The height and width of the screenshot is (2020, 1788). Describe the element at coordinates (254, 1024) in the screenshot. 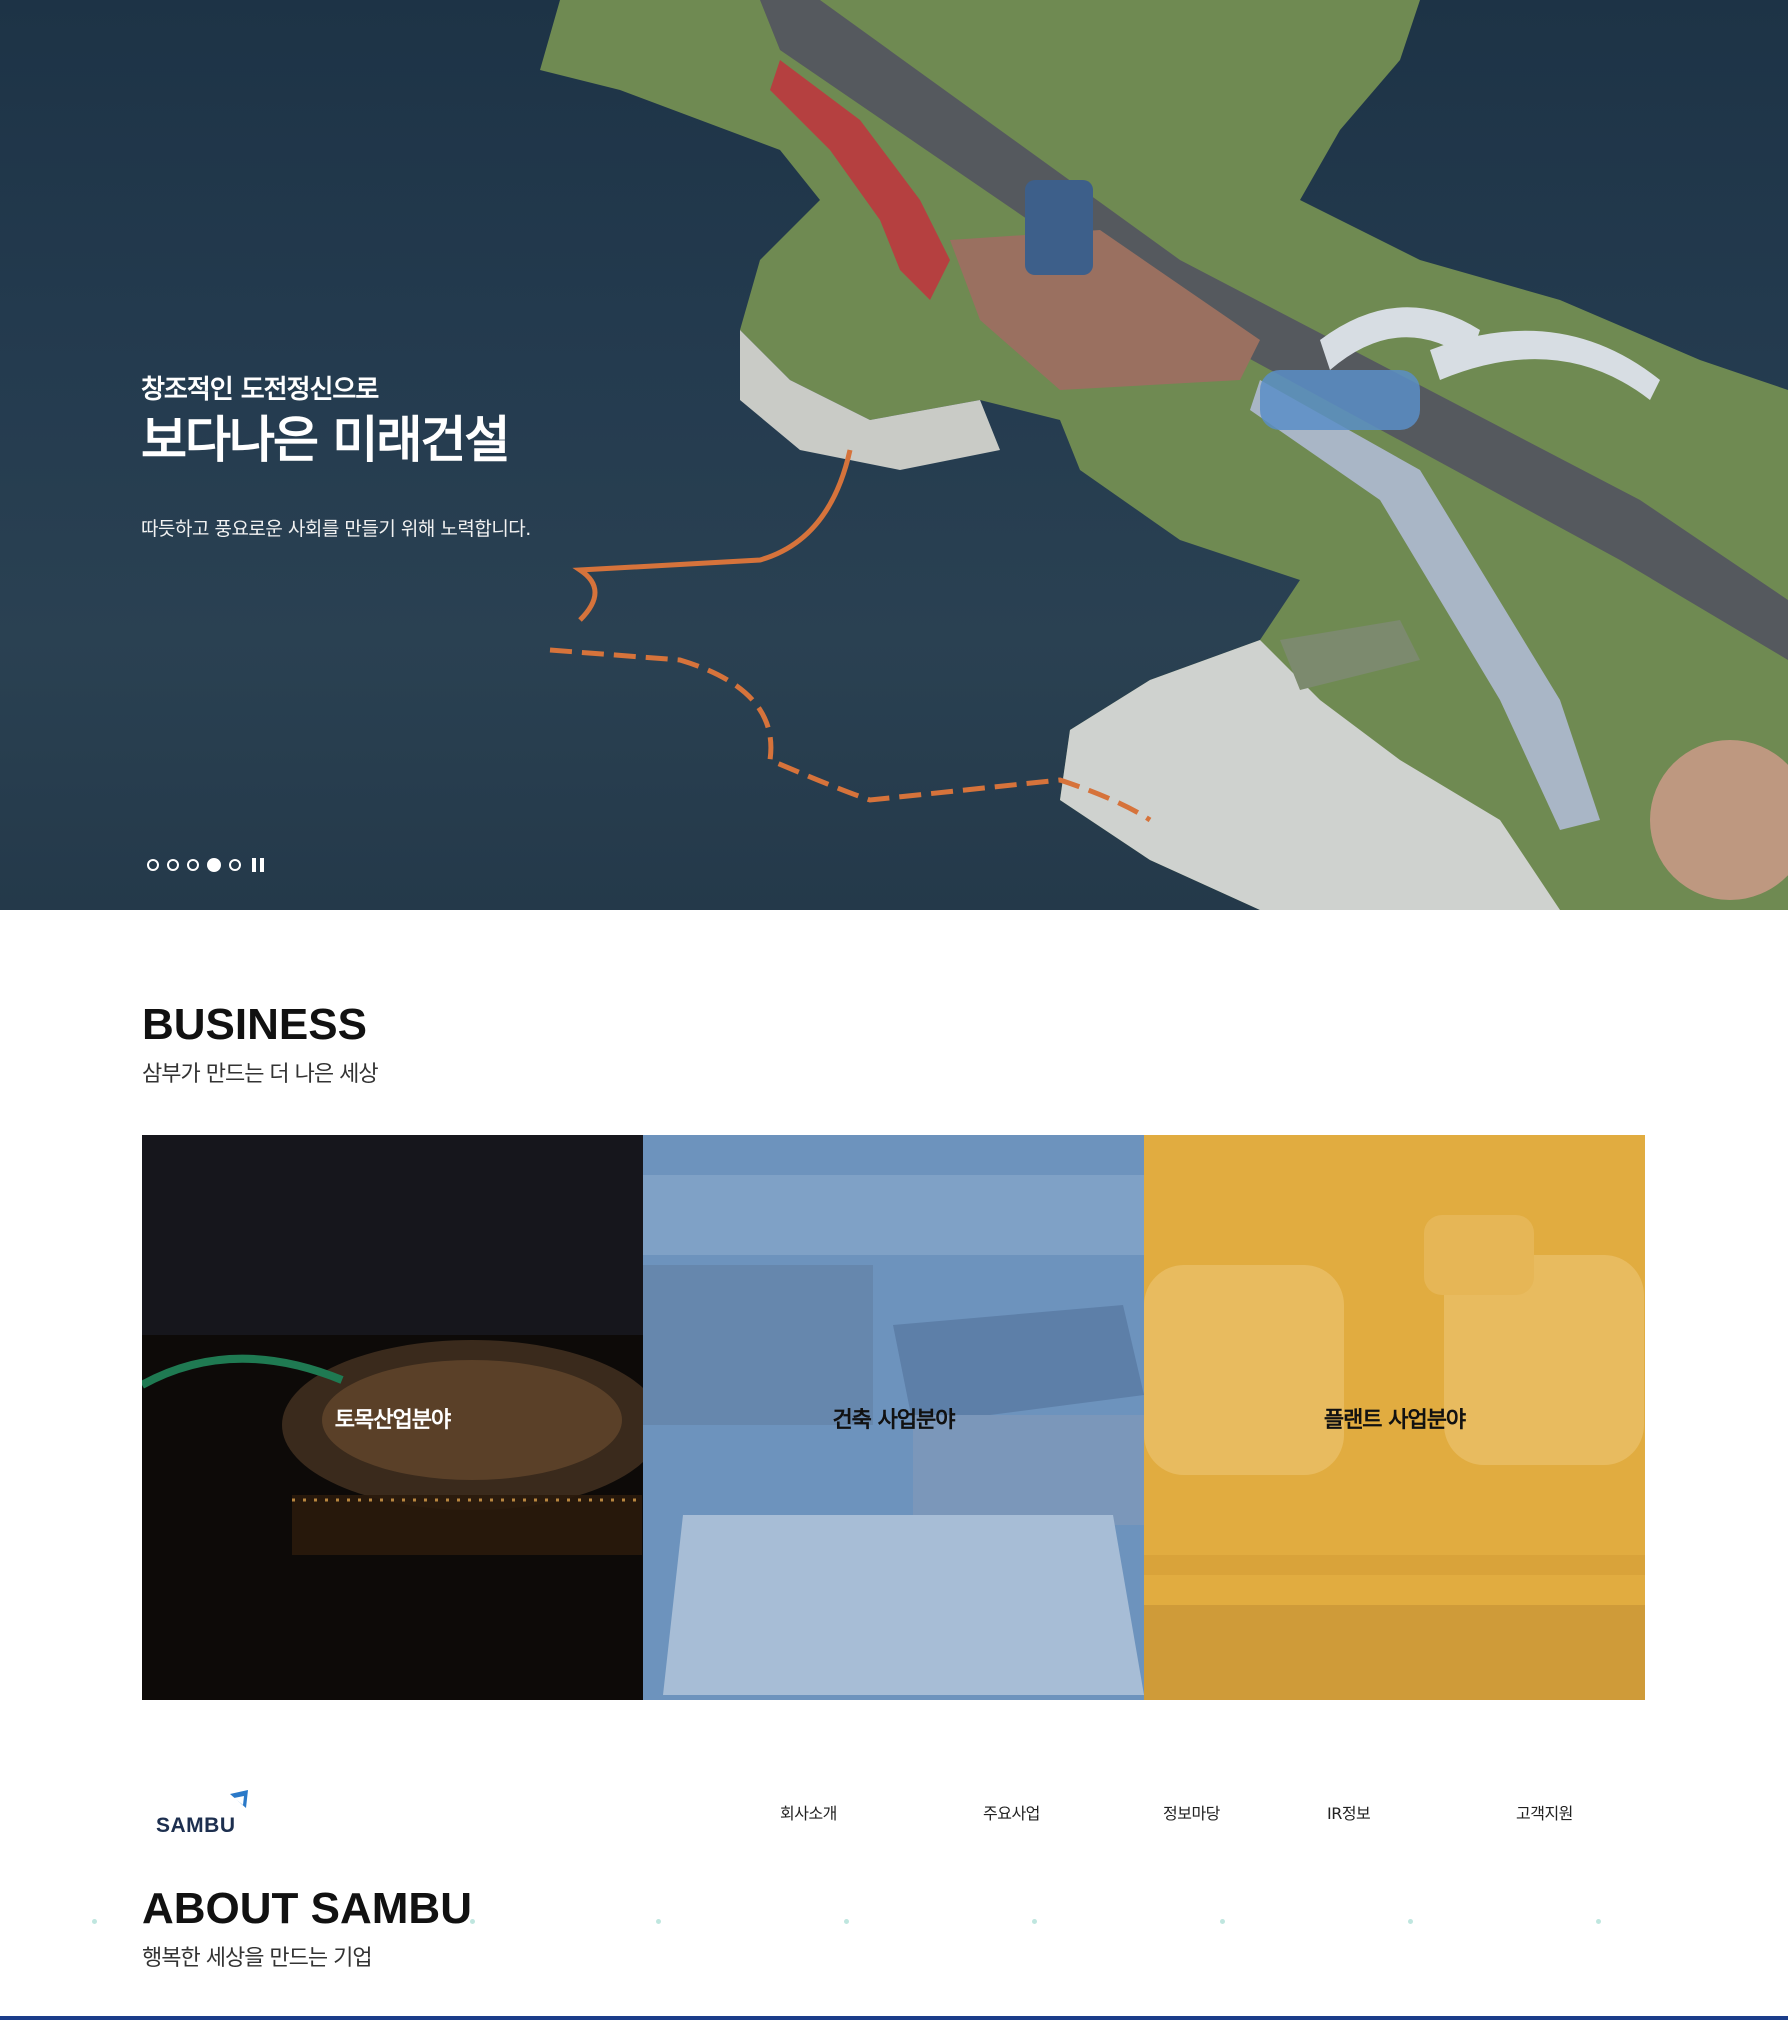

I see `business-title: BUSINESS` at that location.